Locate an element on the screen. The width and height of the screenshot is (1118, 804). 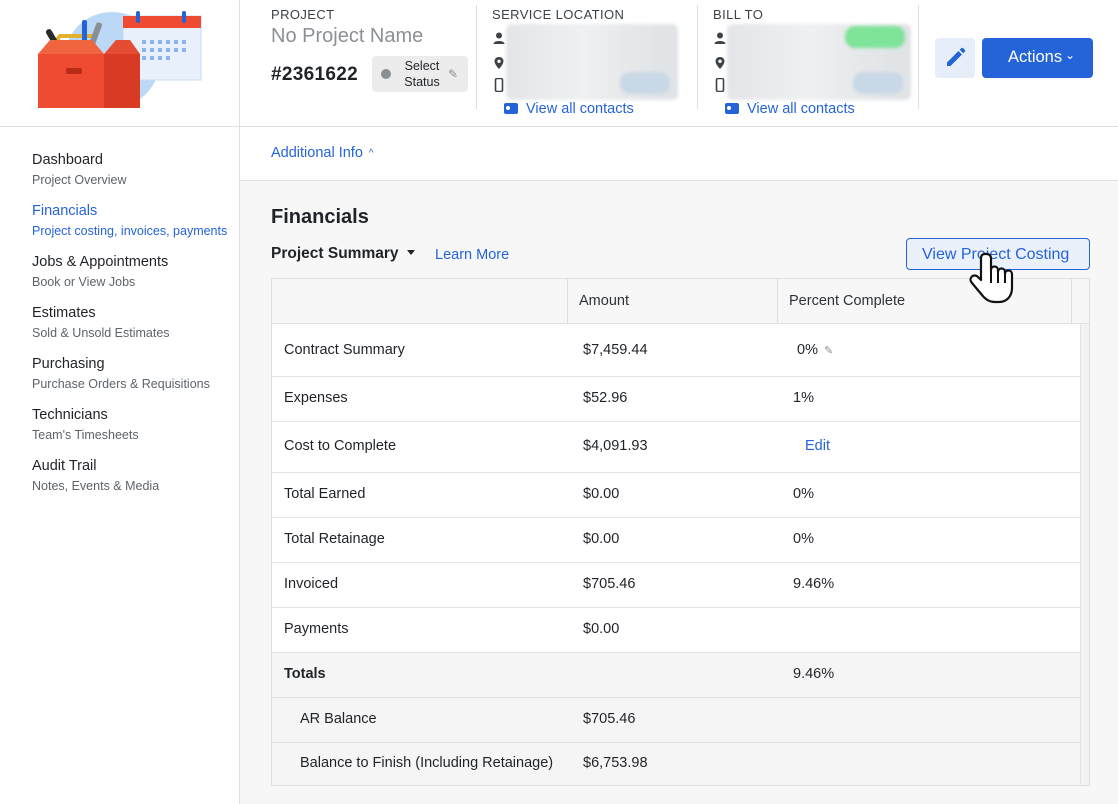
table-row-totals: Totals 9.46% is located at coordinates (676, 675).